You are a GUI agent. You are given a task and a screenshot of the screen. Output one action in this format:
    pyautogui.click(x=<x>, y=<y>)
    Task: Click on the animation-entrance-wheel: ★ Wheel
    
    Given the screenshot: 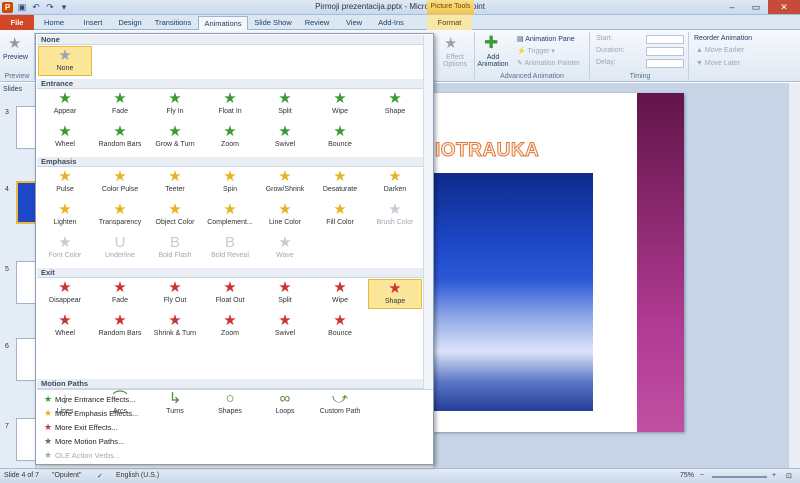 What is the action you would take?
    pyautogui.click(x=65, y=138)
    